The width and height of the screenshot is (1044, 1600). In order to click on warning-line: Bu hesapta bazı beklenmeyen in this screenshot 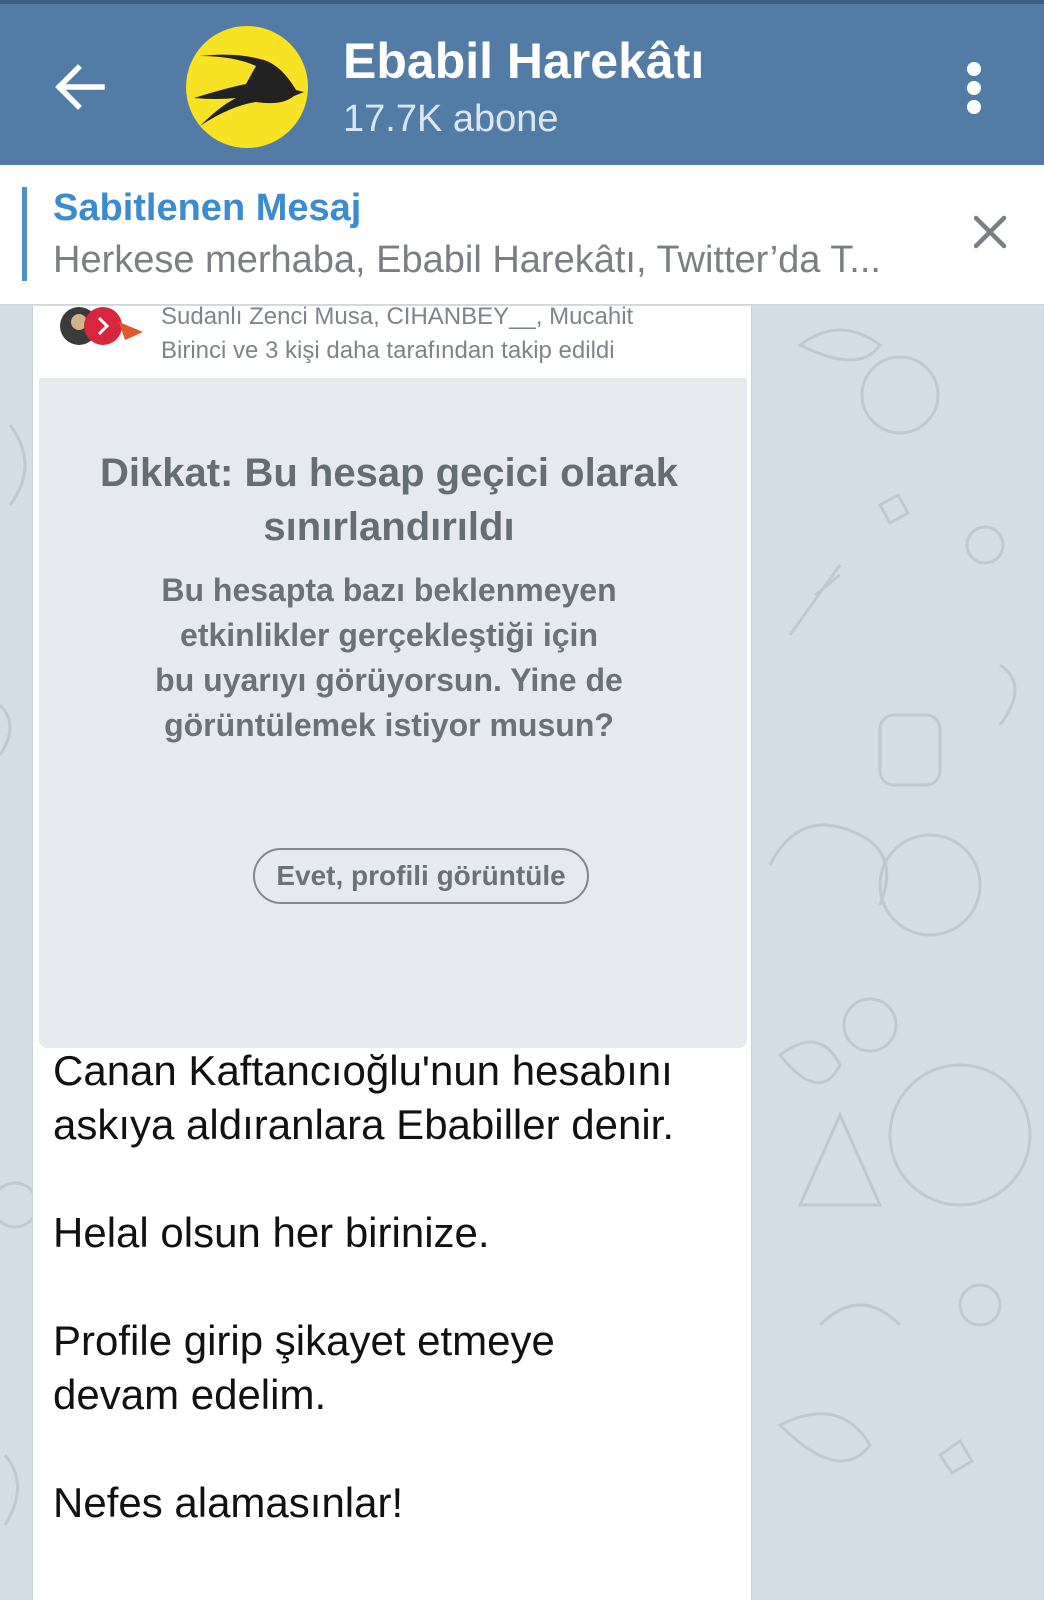, I will do `click(389, 590)`.